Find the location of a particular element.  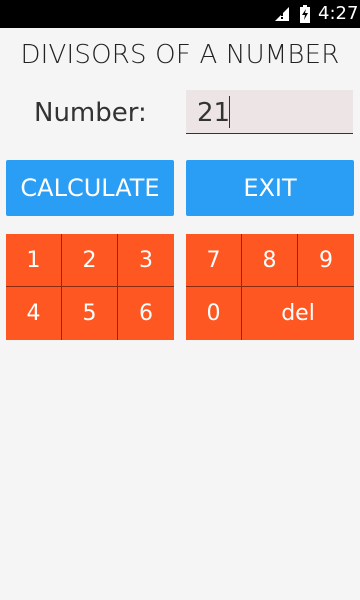

number-input: 21 is located at coordinates (269, 112).